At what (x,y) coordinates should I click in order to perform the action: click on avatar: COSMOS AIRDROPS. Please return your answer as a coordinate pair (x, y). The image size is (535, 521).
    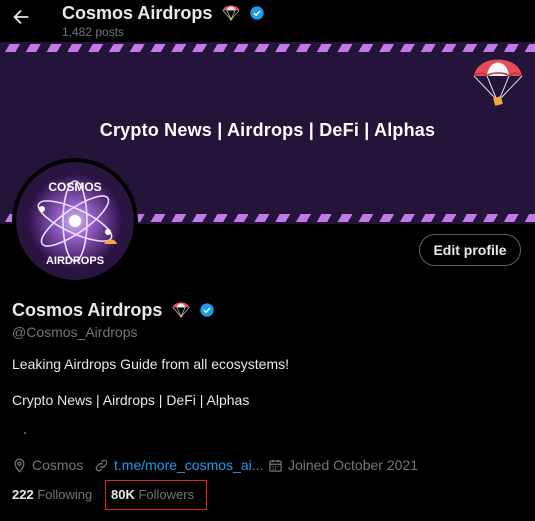
    Looking at the image, I should click on (75, 221).